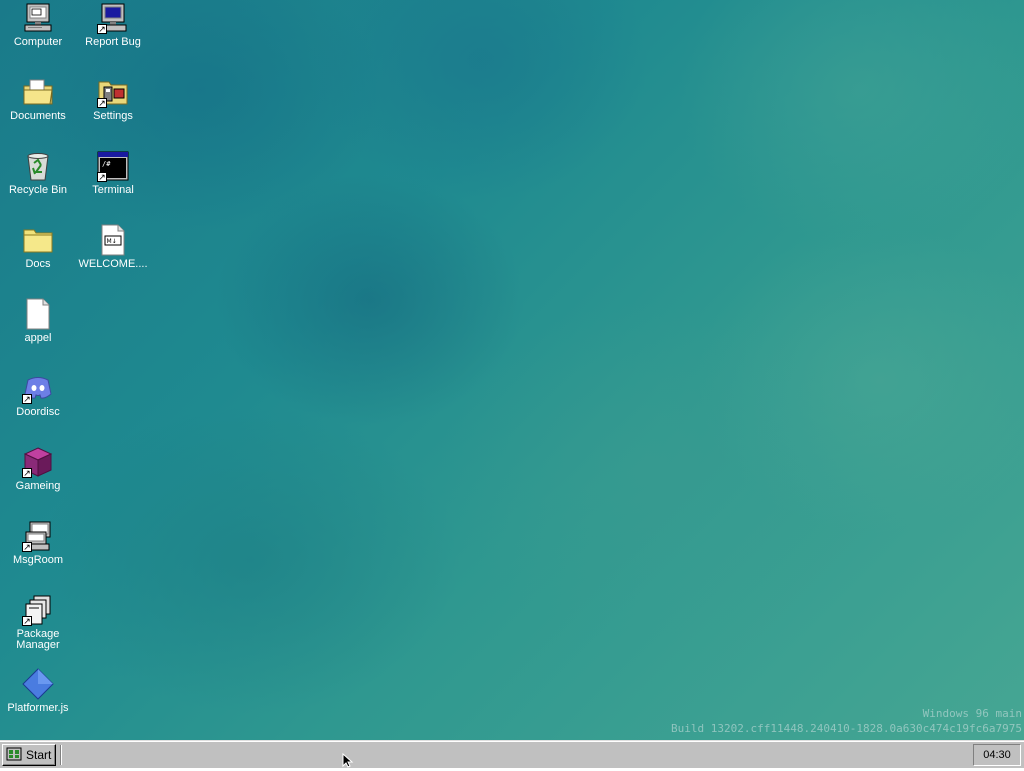 The width and height of the screenshot is (1024, 771). I want to click on start-logo-icon, so click(14, 755).